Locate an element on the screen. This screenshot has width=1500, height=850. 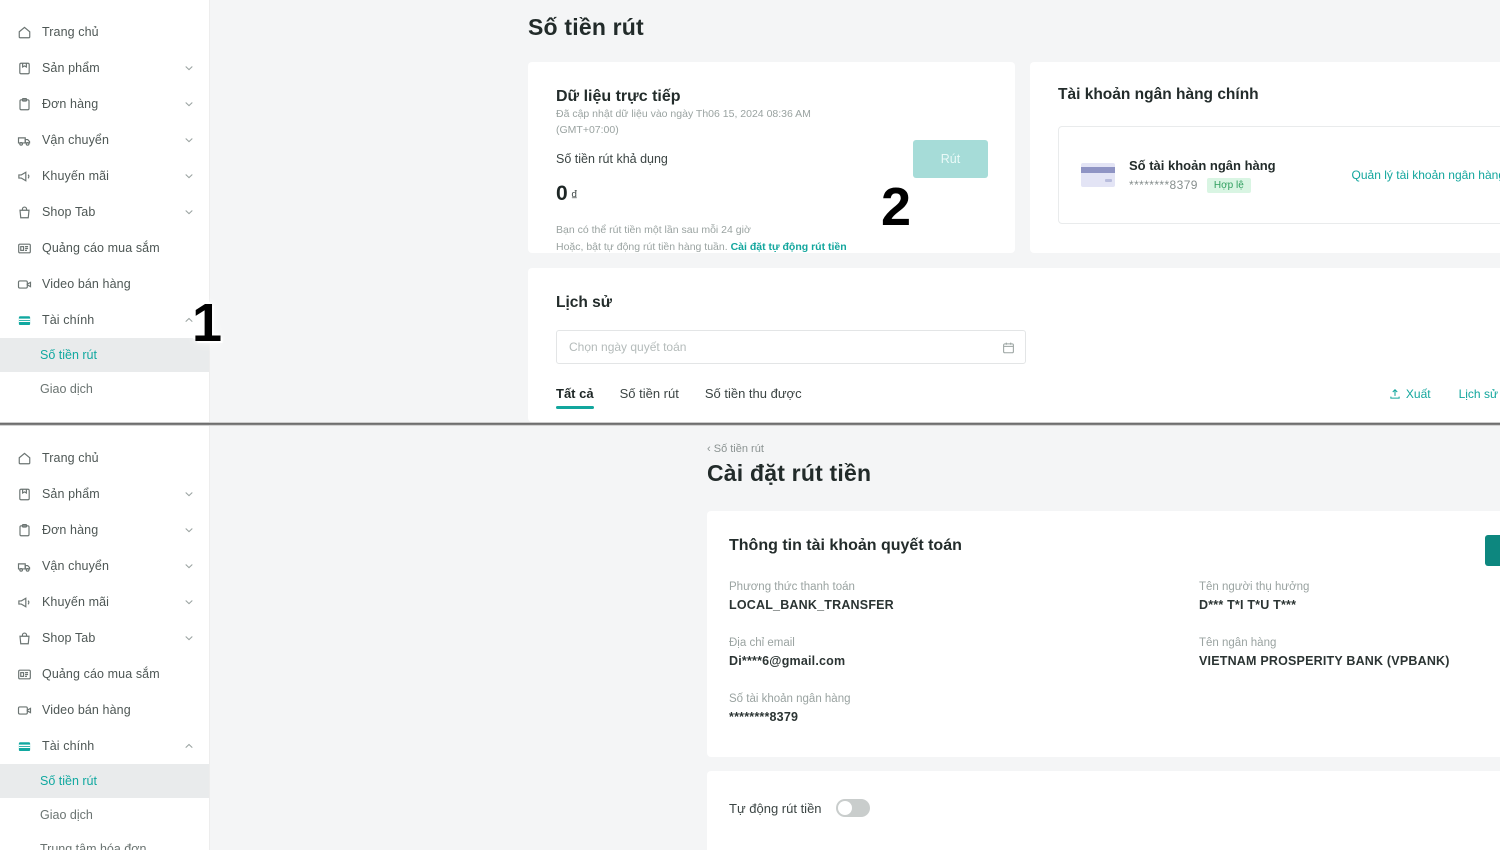
withdraw-button: Rút is located at coordinates (950, 159).